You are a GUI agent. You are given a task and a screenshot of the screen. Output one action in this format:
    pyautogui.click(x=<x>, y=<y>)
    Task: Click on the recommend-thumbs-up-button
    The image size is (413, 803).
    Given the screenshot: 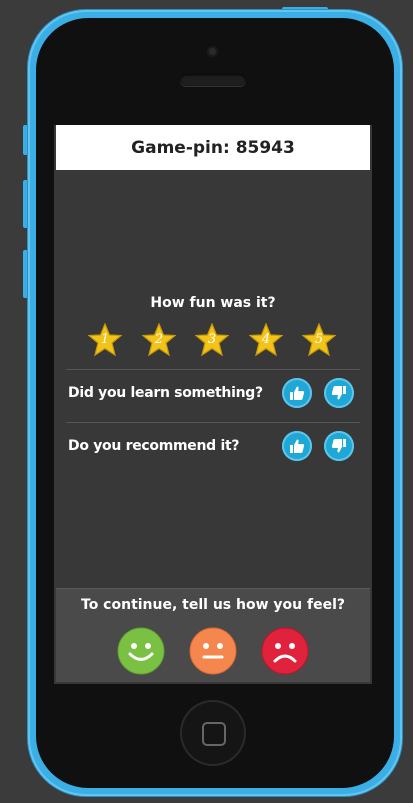 What is the action you would take?
    pyautogui.click(x=297, y=446)
    